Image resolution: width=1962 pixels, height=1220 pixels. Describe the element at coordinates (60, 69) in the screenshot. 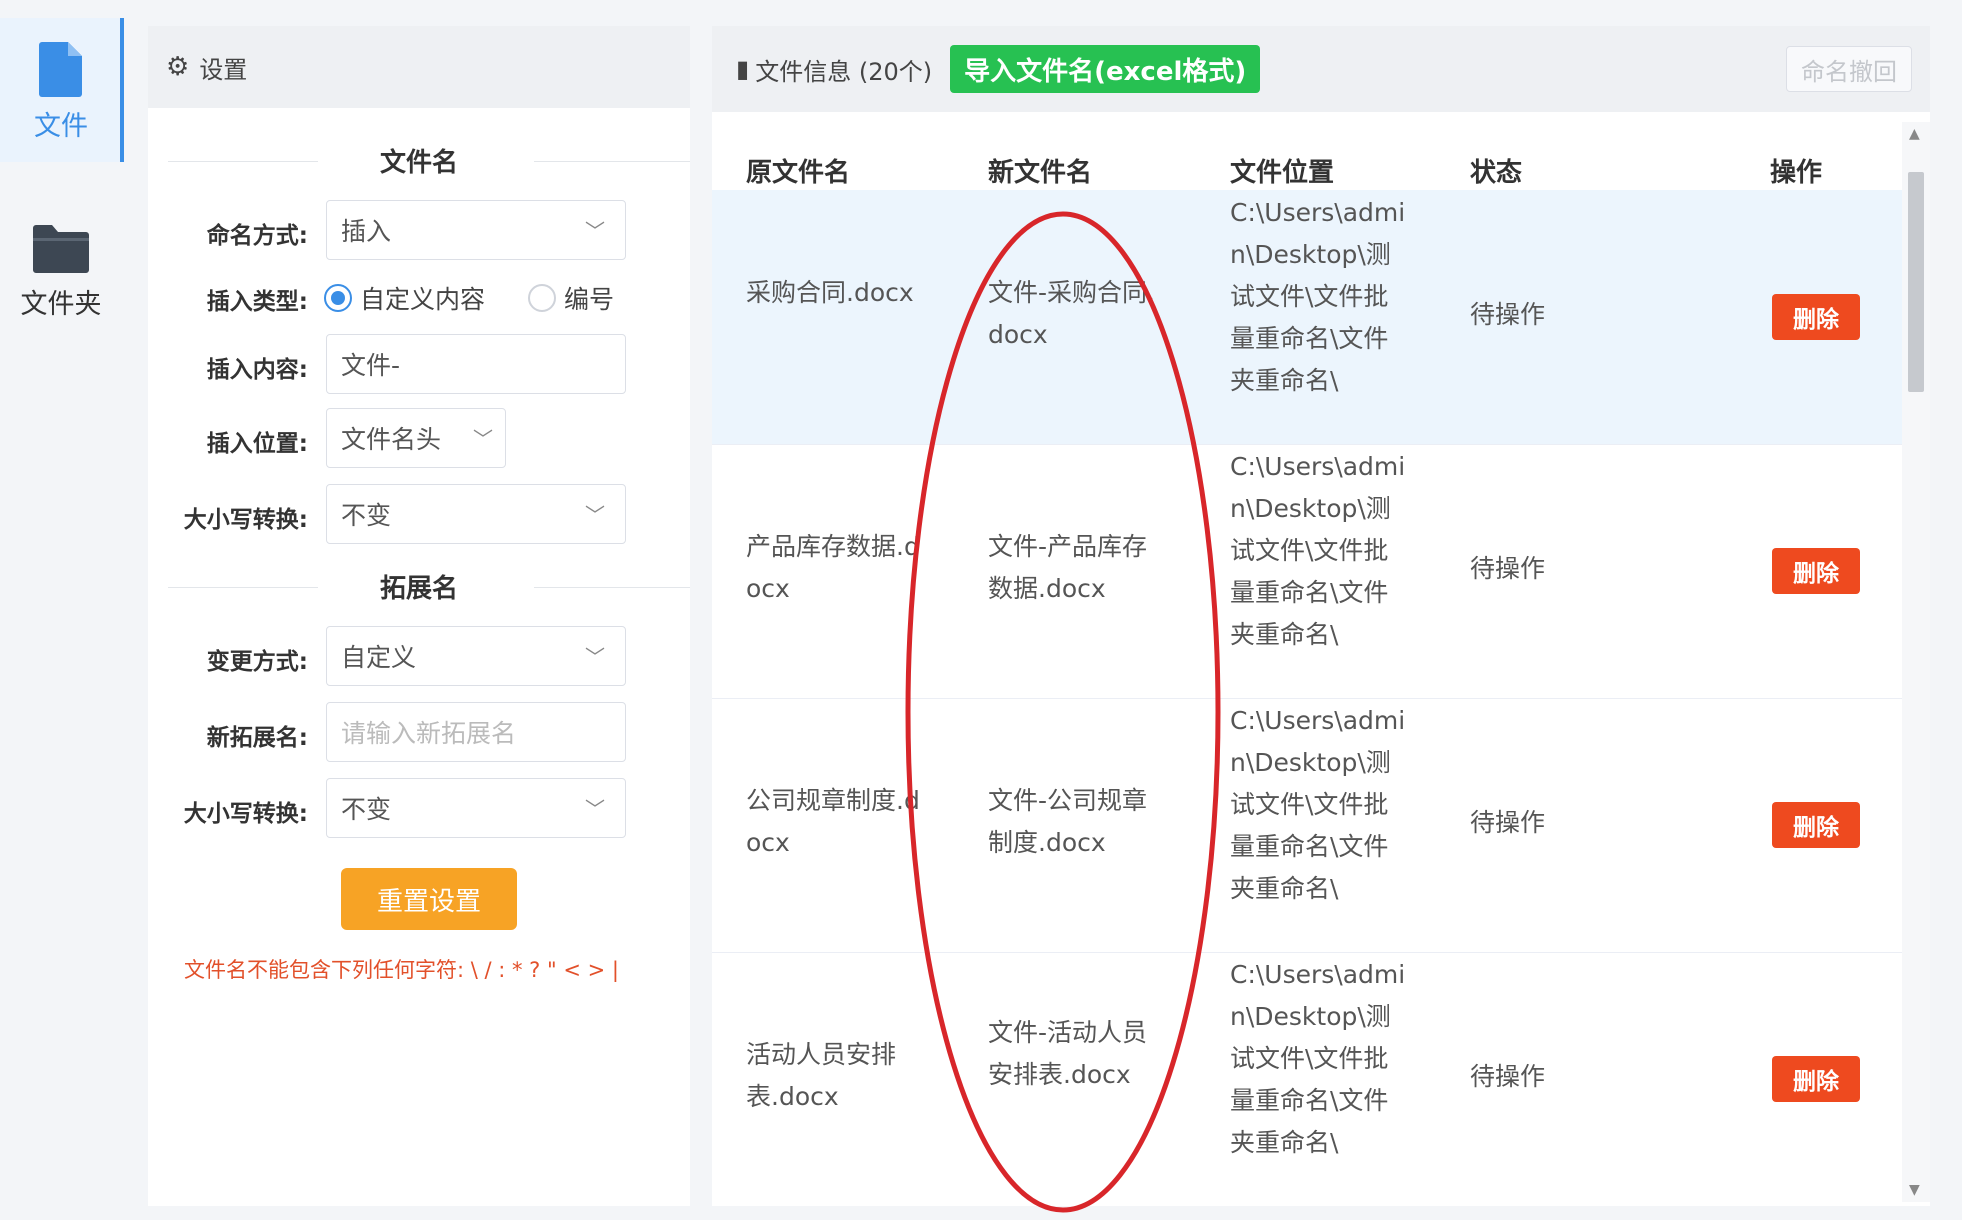

I see `file-icon` at that location.